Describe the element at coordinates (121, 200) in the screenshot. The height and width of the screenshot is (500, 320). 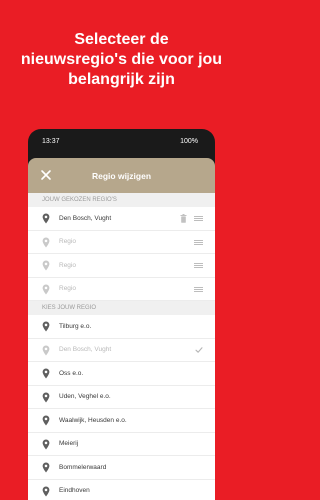
I see `chosen-regions-header: JOUW GEKOZEN REGIO'S` at that location.